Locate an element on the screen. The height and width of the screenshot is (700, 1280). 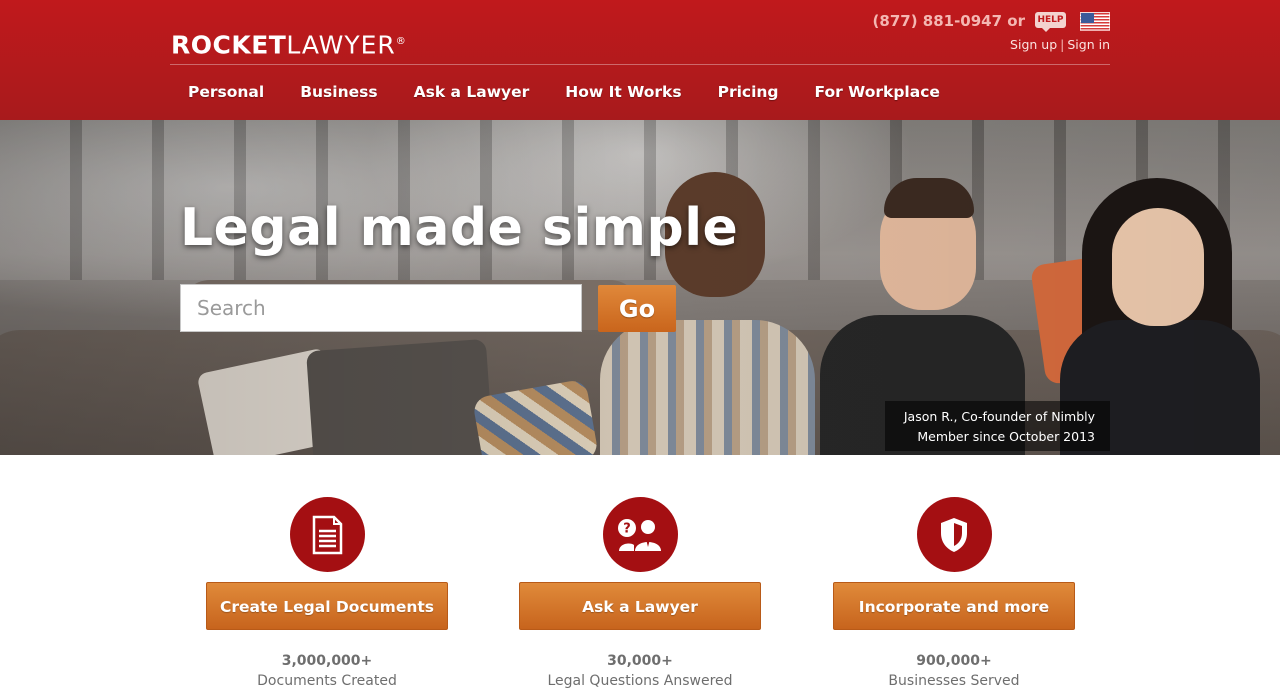
ask-a-lawyer-button: Ask a Lawyer is located at coordinates (640, 606).